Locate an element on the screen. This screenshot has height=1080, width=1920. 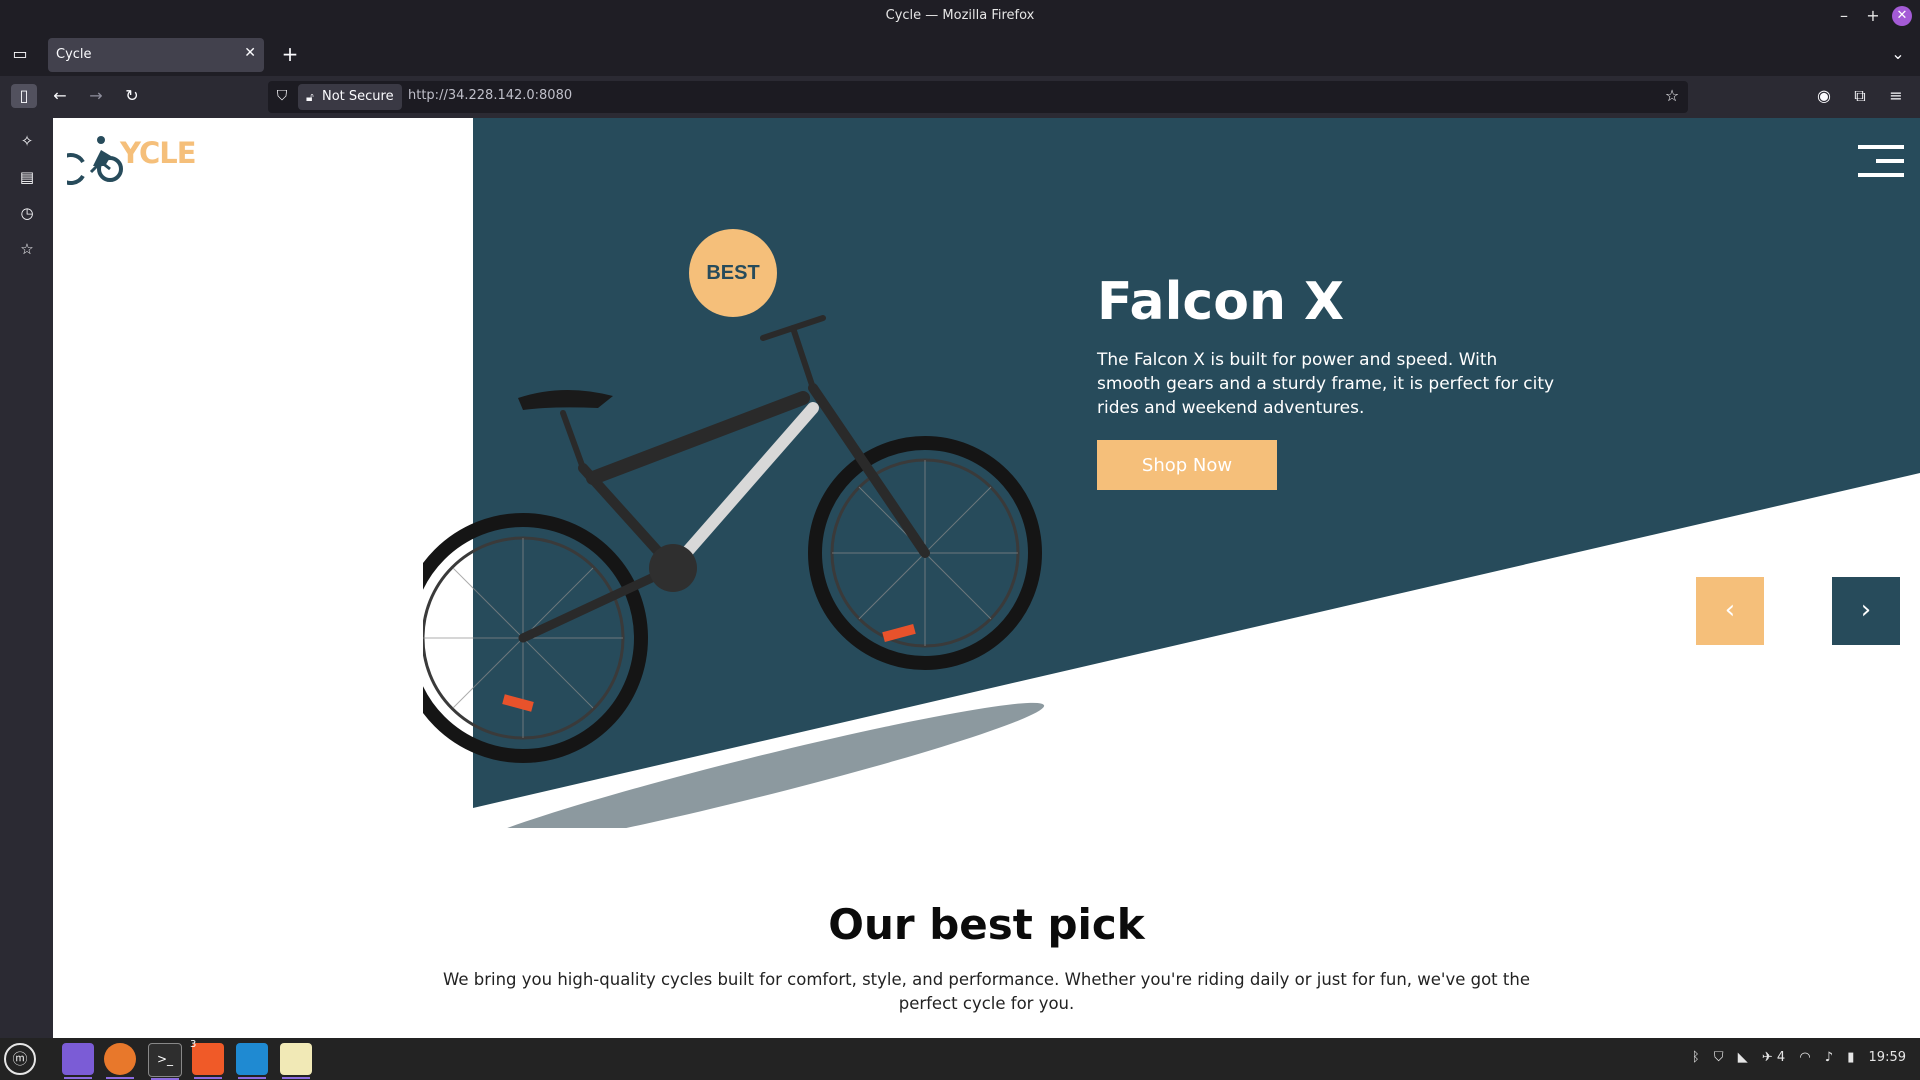
close-tab-icon: ✕ is located at coordinates (250, 53).